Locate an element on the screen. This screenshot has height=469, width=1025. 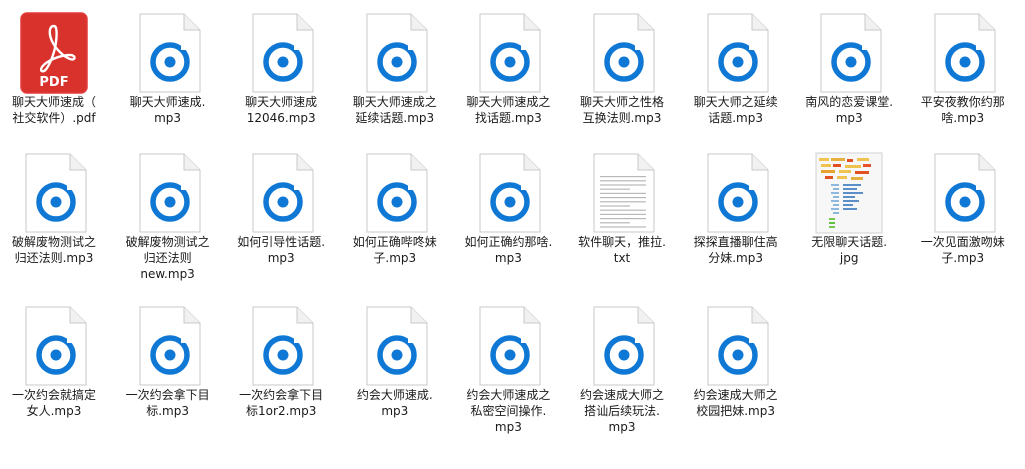
file-name-label: 南风的恋爱课堂. mp3 is located at coordinates (849, 110).